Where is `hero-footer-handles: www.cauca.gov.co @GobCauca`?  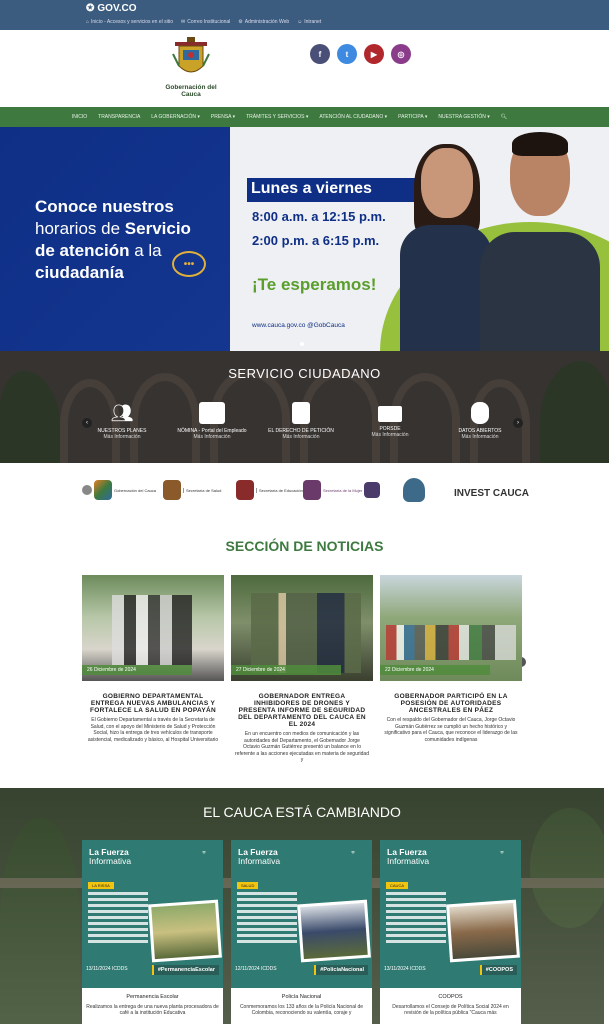 hero-footer-handles: www.cauca.gov.co @GobCauca is located at coordinates (298, 325).